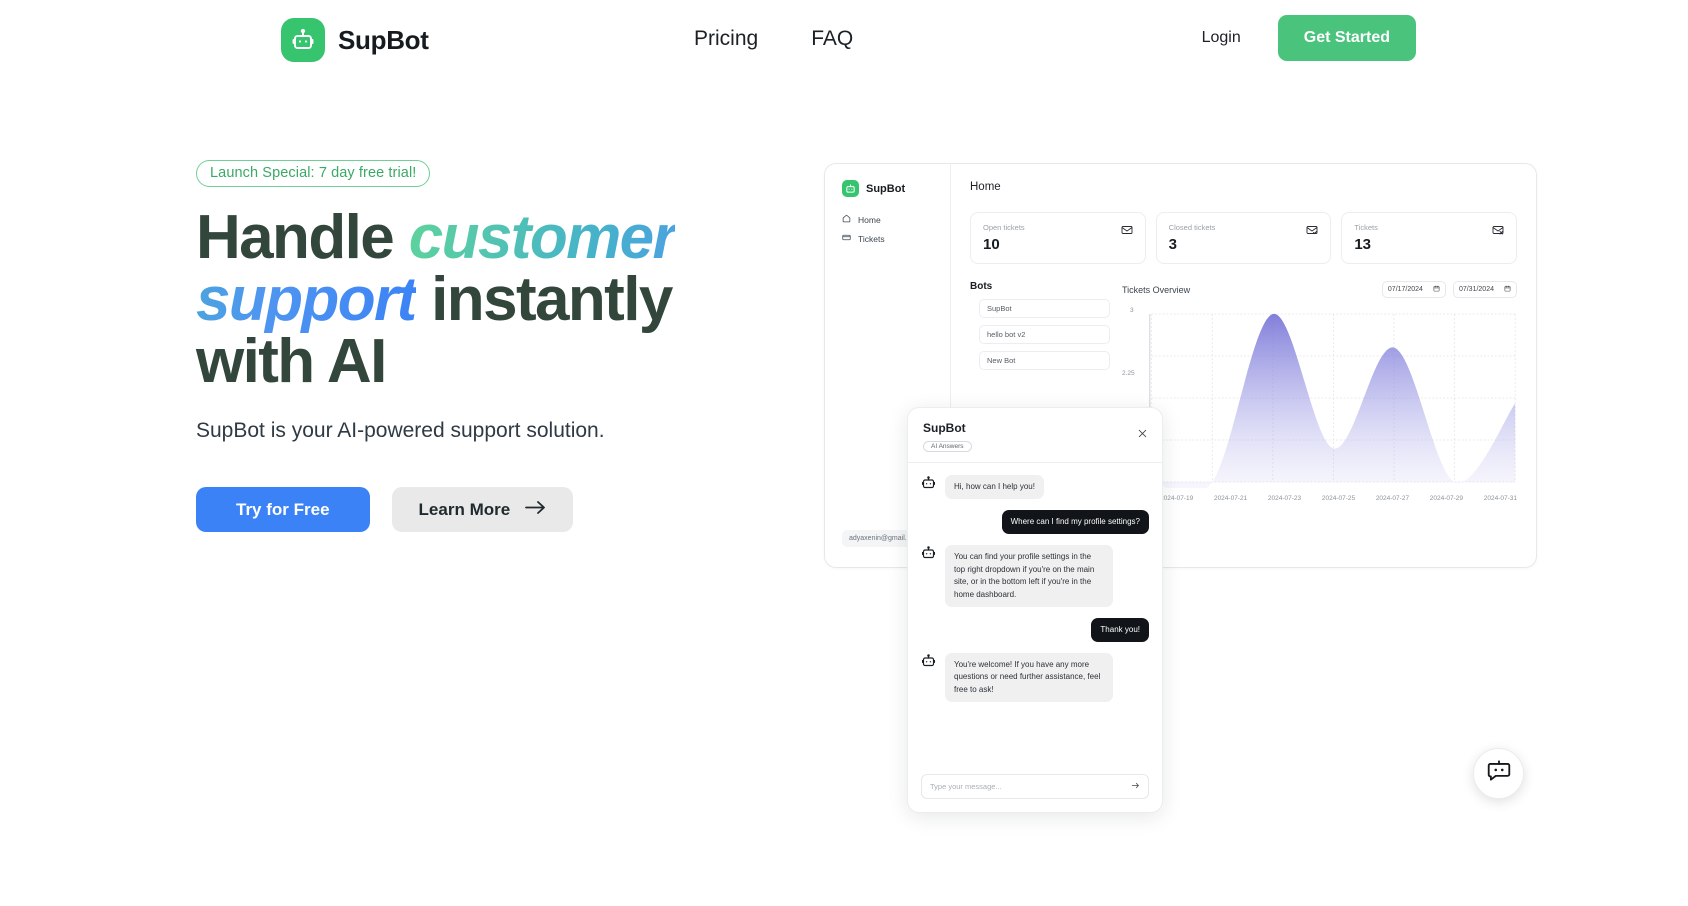  What do you see at coordinates (985, 187) in the screenshot?
I see `dashboard-page-title: Home` at bounding box center [985, 187].